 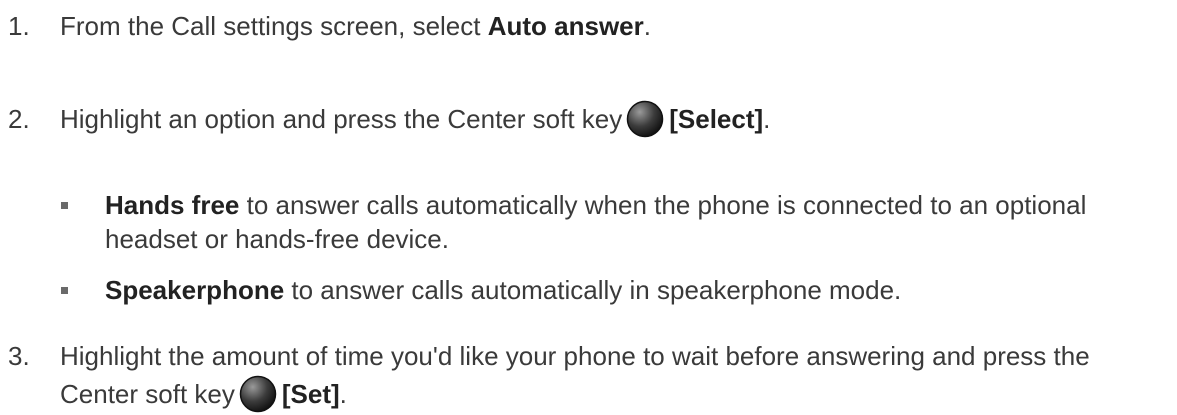 What do you see at coordinates (195, 290) in the screenshot?
I see `option-bold-label: Speakerphone` at bounding box center [195, 290].